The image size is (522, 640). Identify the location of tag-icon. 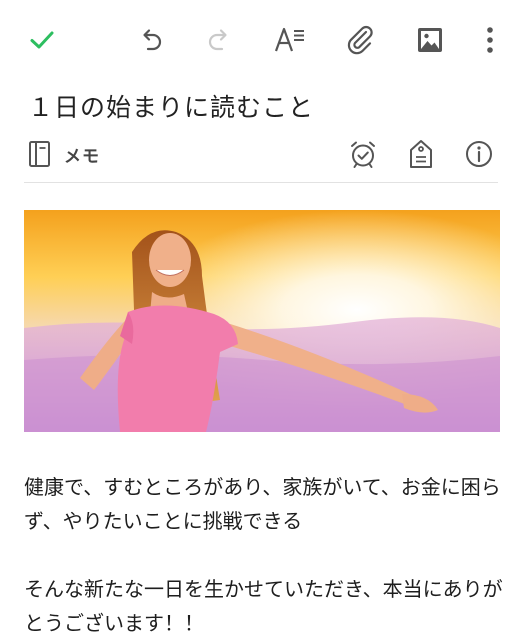
(421, 154).